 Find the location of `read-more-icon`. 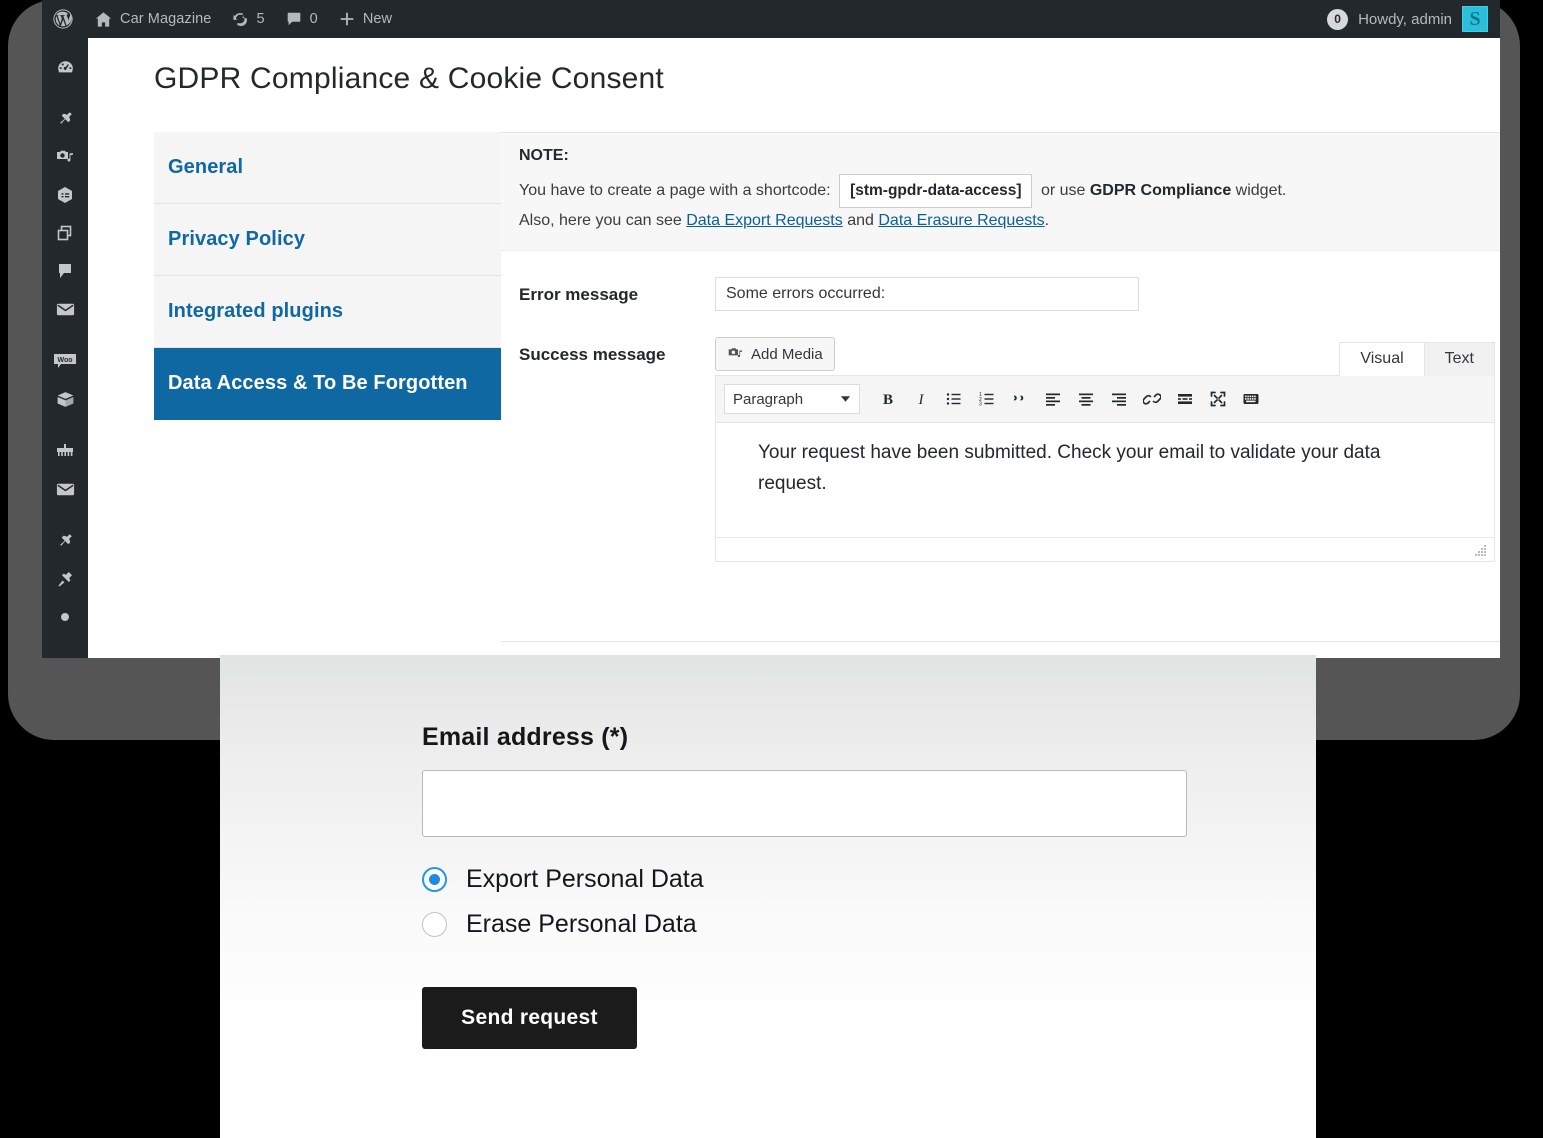

read-more-icon is located at coordinates (1185, 399).